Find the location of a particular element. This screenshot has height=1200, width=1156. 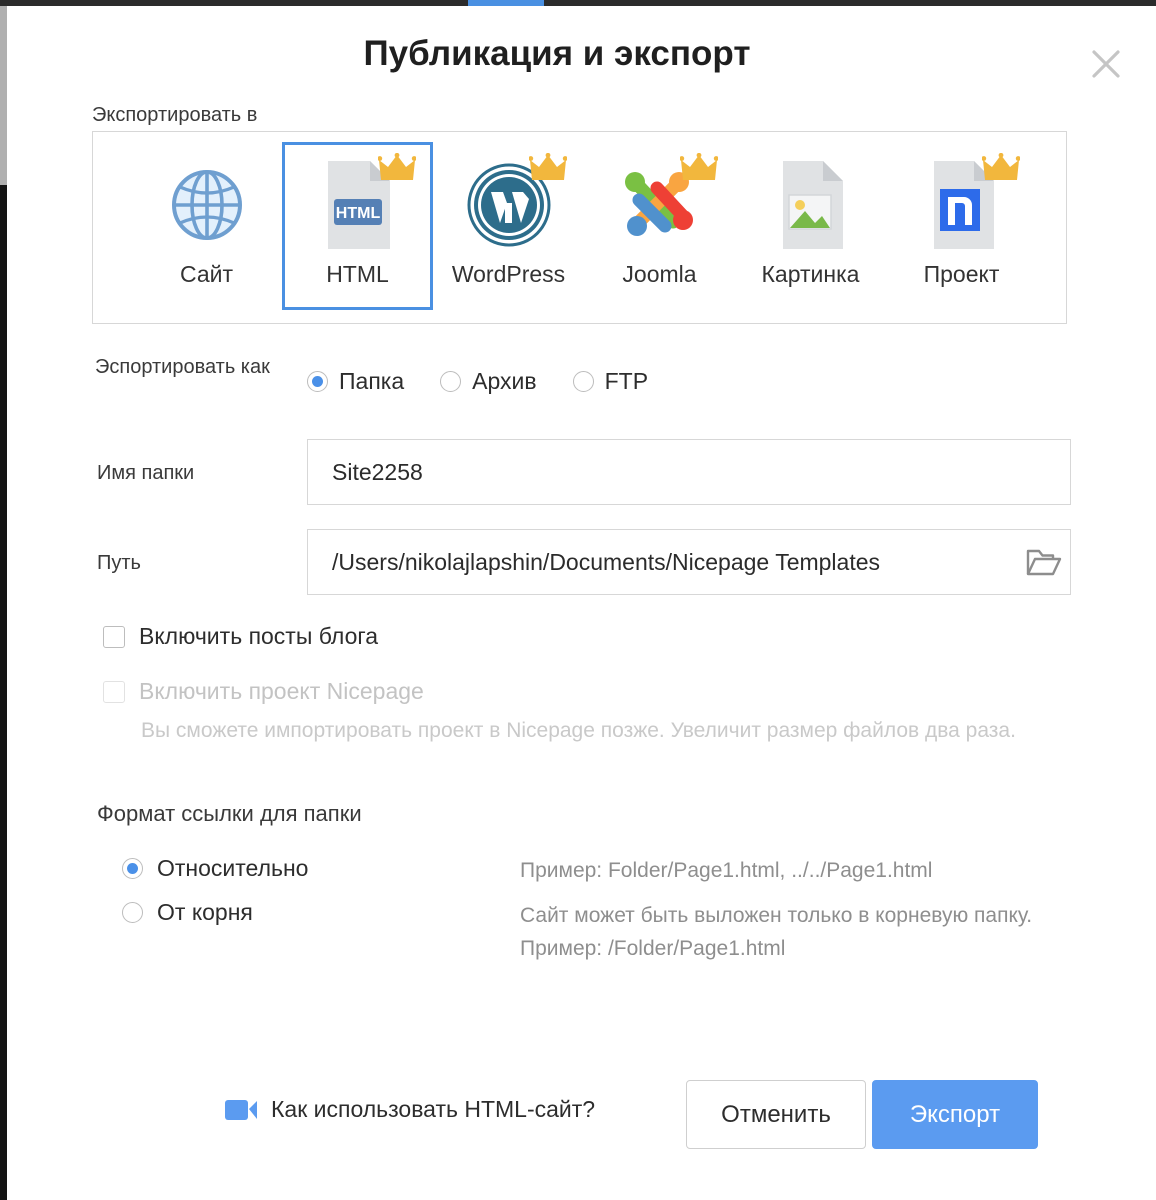

include-nicepage-project-checkbox: Включить проект Nicepage is located at coordinates (263, 691).